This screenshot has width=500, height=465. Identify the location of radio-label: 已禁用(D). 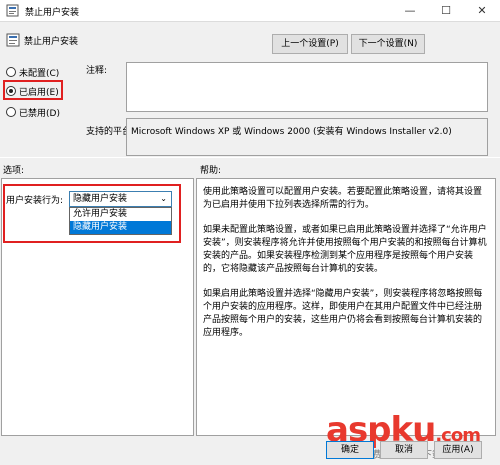
(39, 113).